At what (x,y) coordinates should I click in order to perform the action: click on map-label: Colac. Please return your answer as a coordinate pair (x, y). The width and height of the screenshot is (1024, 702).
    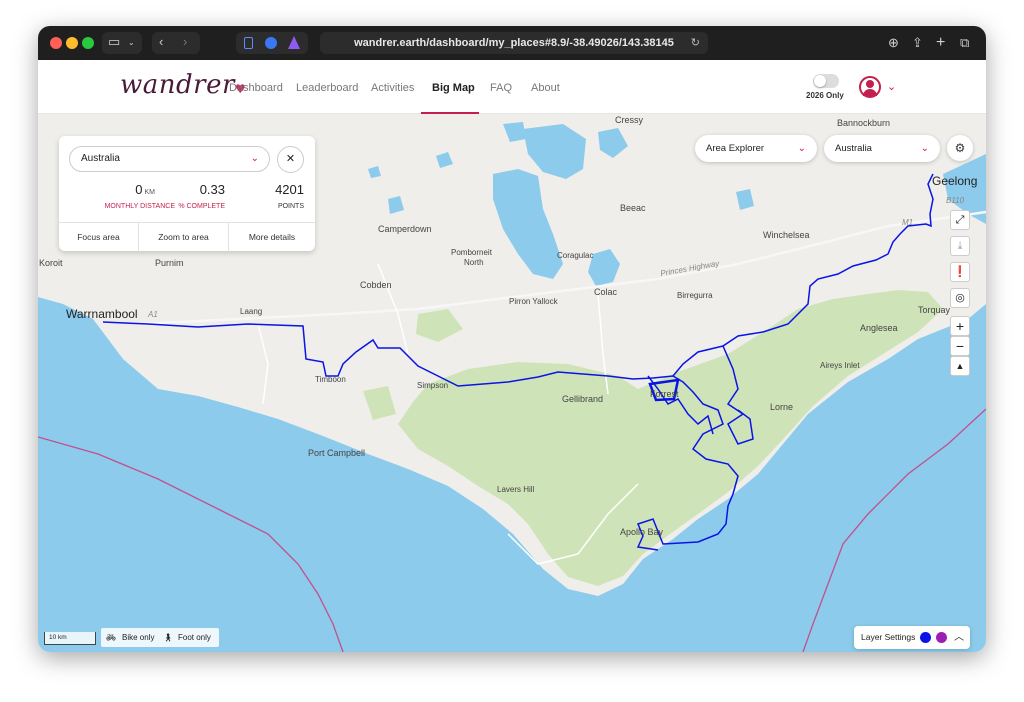
    Looking at the image, I should click on (606, 292).